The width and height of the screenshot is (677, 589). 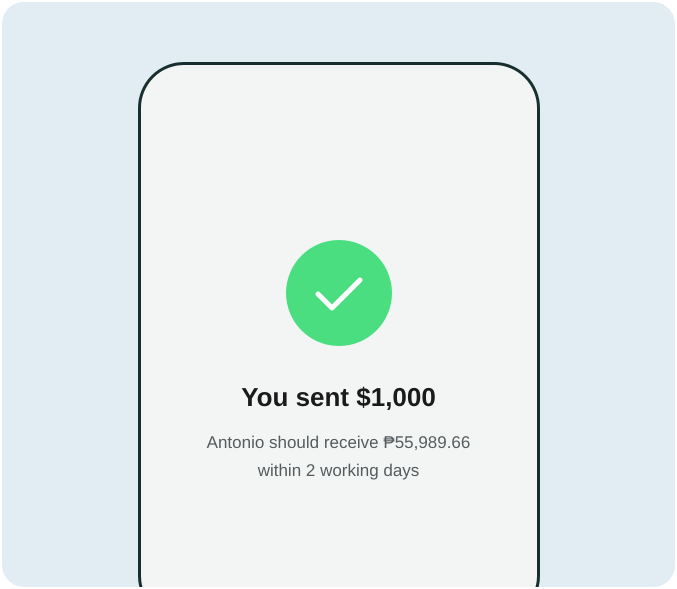 What do you see at coordinates (339, 293) in the screenshot?
I see `checkmark-icon` at bounding box center [339, 293].